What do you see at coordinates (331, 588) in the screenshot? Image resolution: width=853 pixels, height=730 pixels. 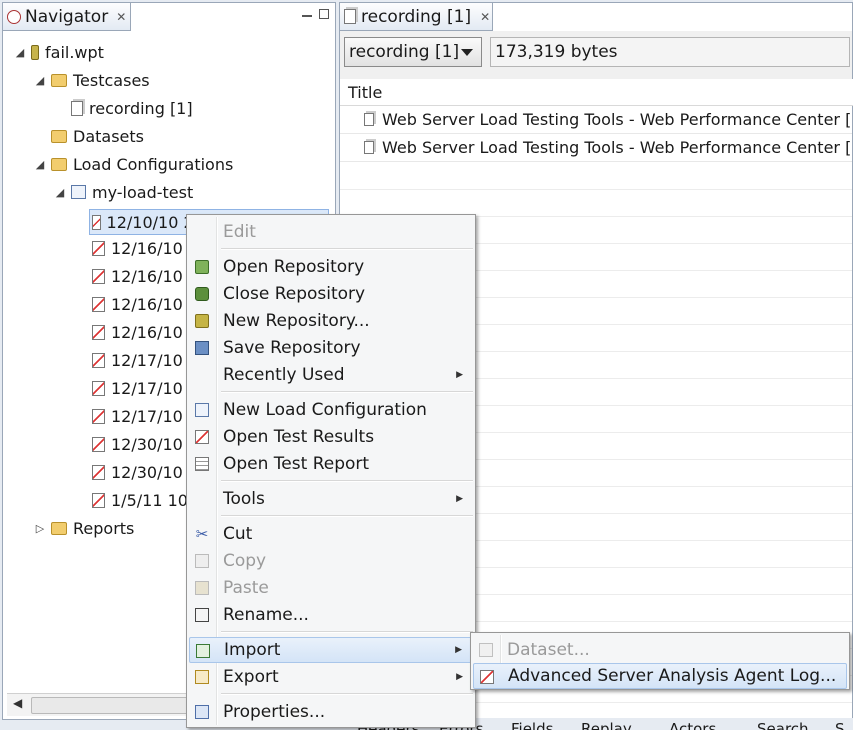 I see `menu-item-paste: Paste` at bounding box center [331, 588].